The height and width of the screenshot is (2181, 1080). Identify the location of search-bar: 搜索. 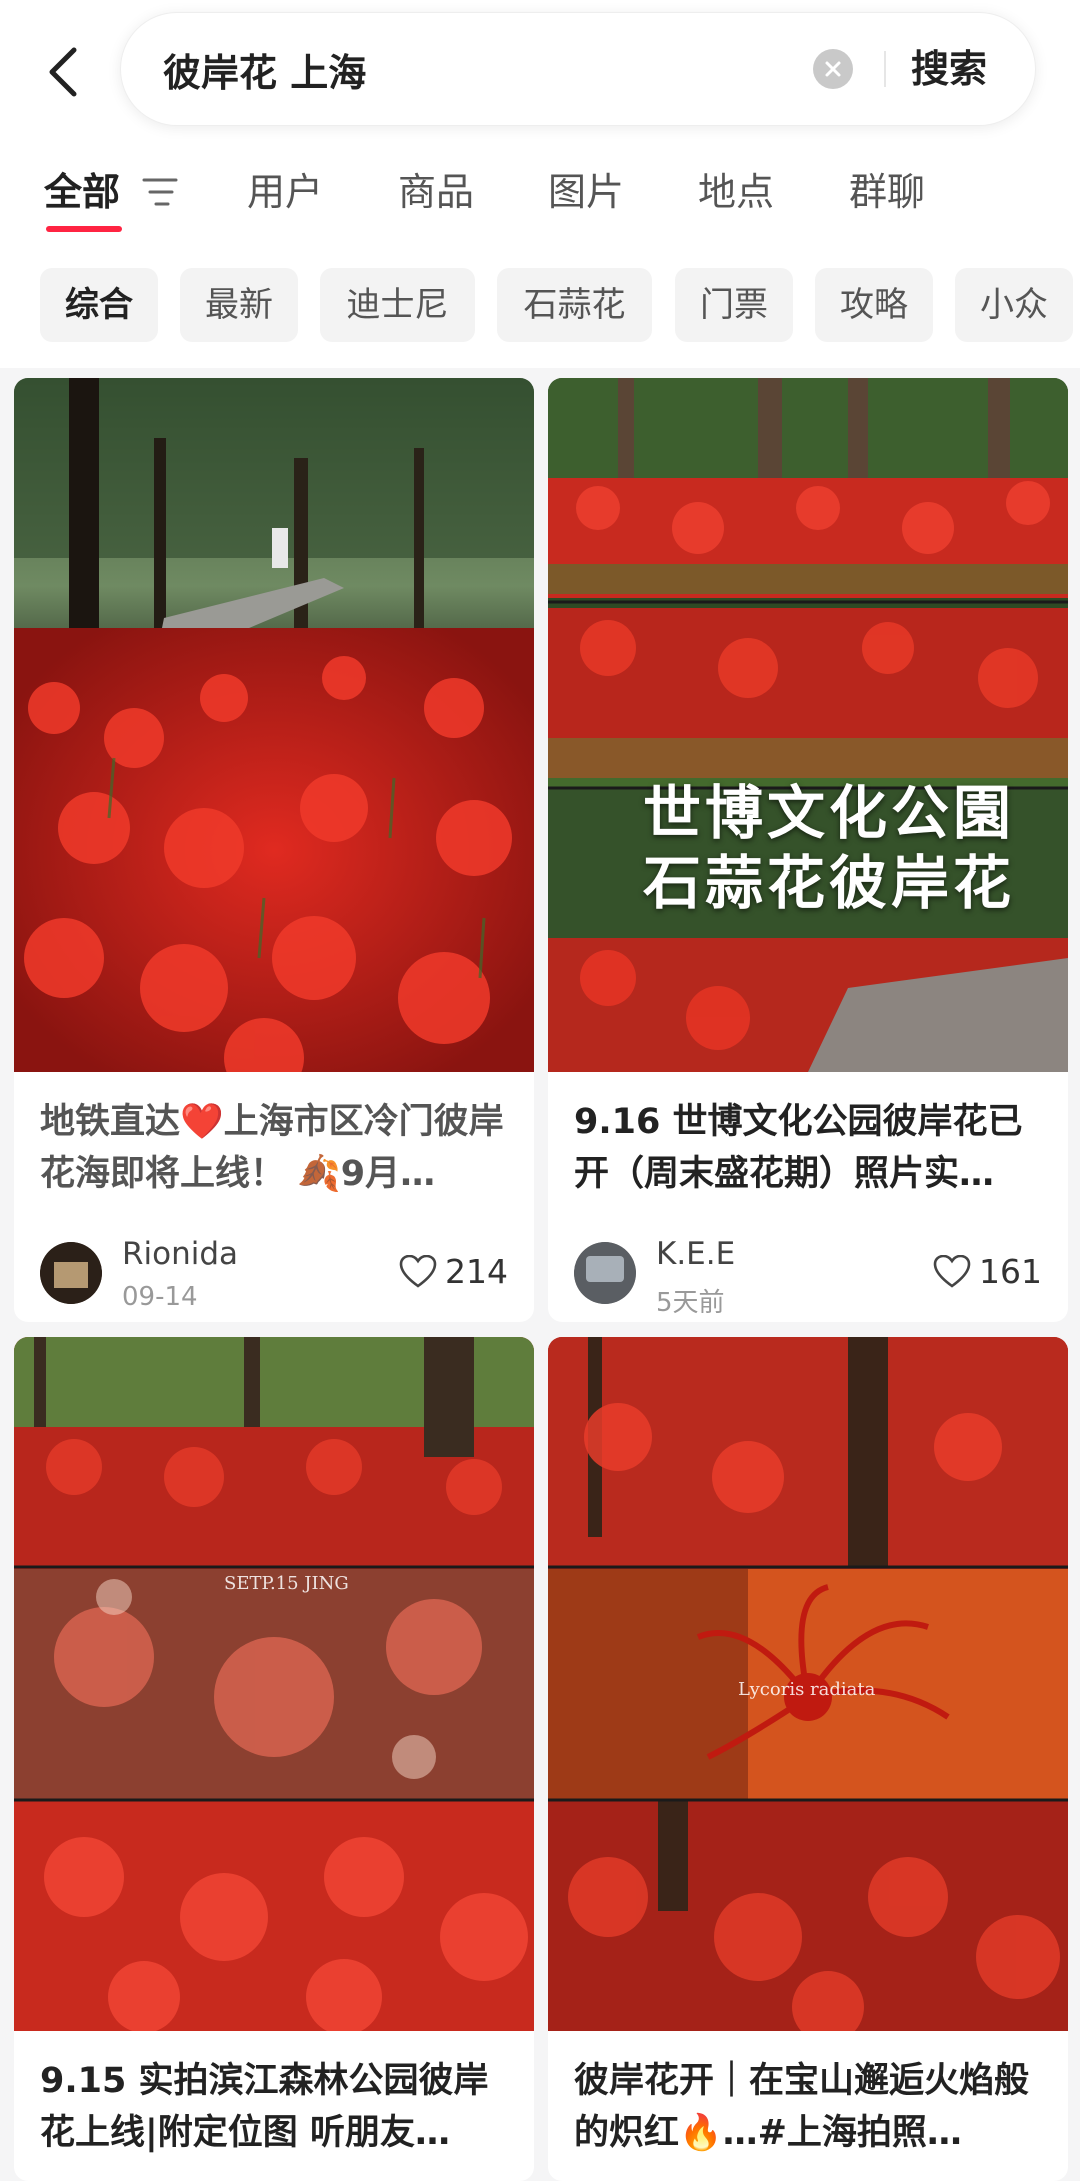
(578, 69).